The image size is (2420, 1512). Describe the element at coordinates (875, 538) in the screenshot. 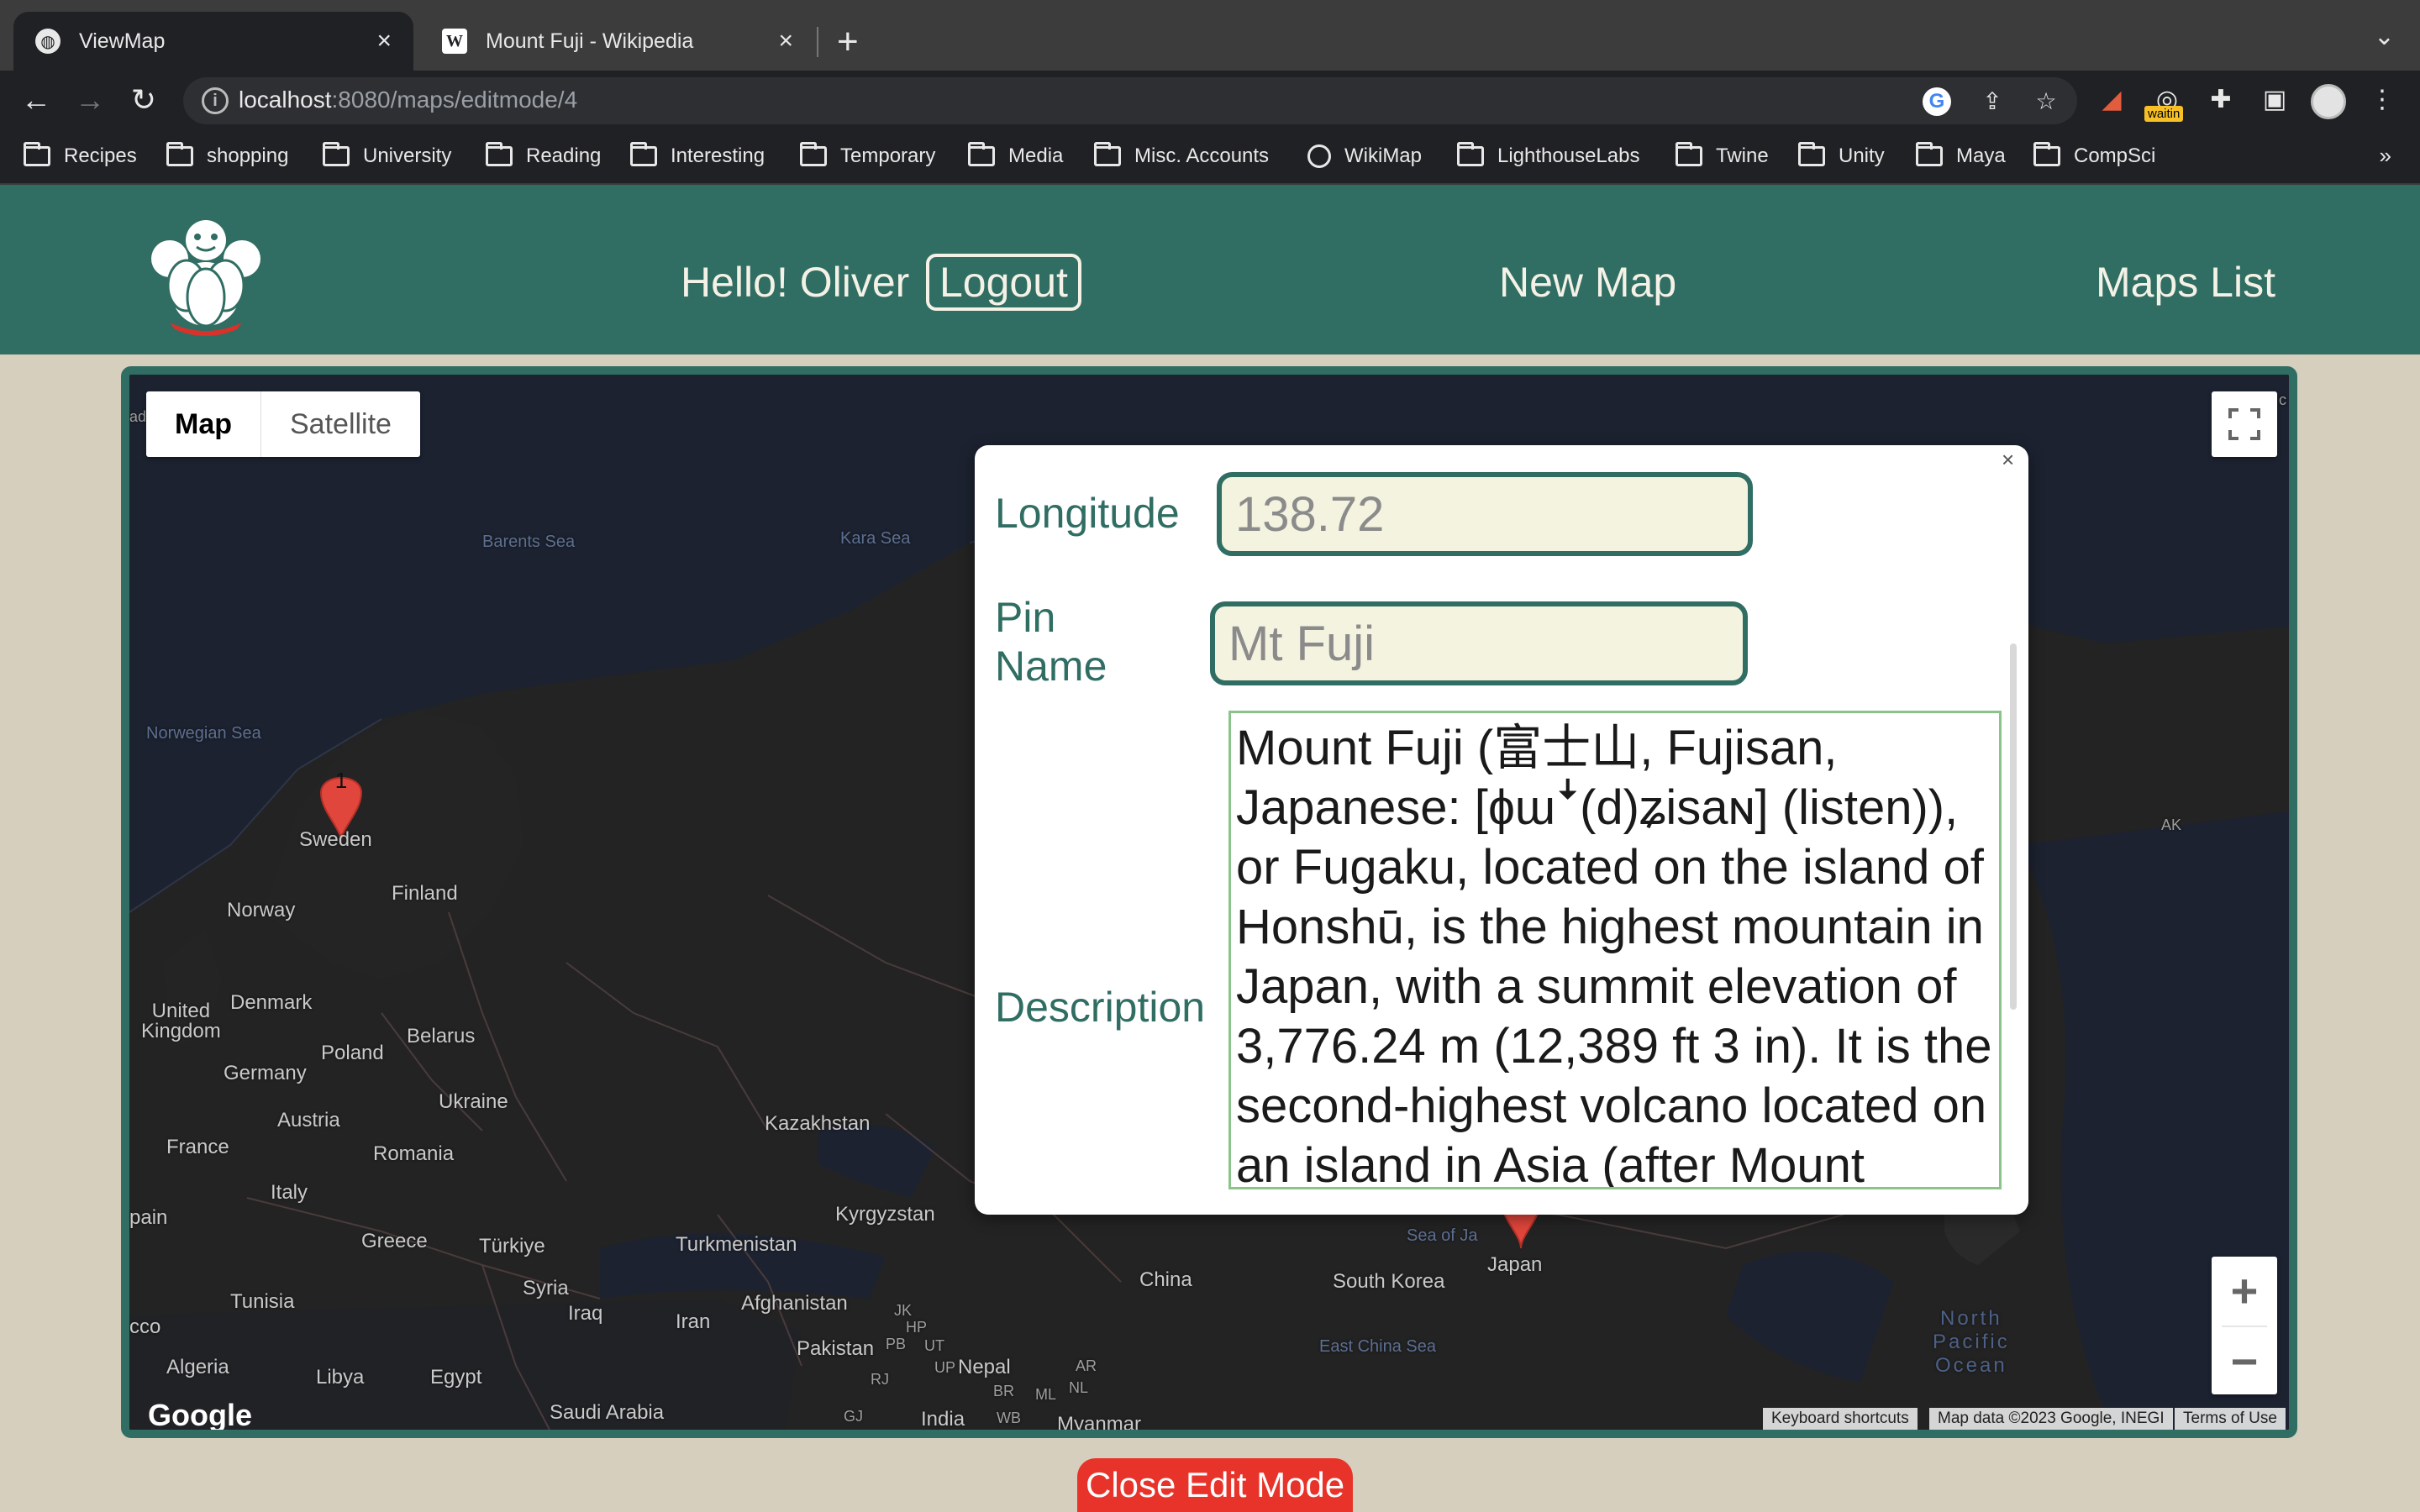

I see `map-label: Kara Sea` at that location.